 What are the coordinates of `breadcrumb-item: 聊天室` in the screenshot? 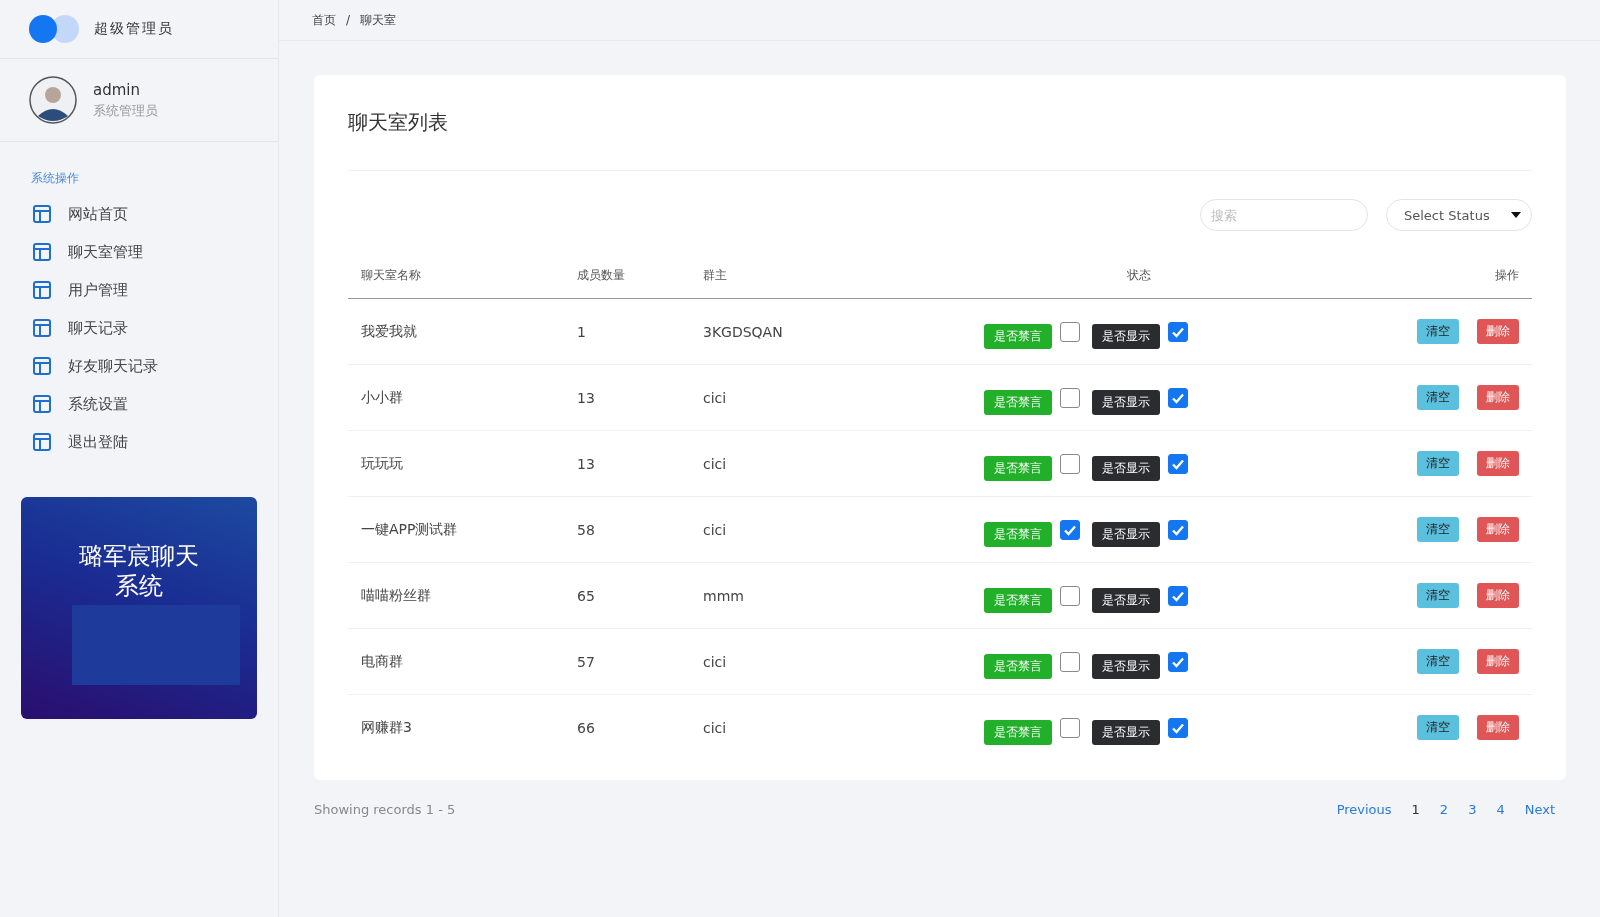 It's located at (378, 20).